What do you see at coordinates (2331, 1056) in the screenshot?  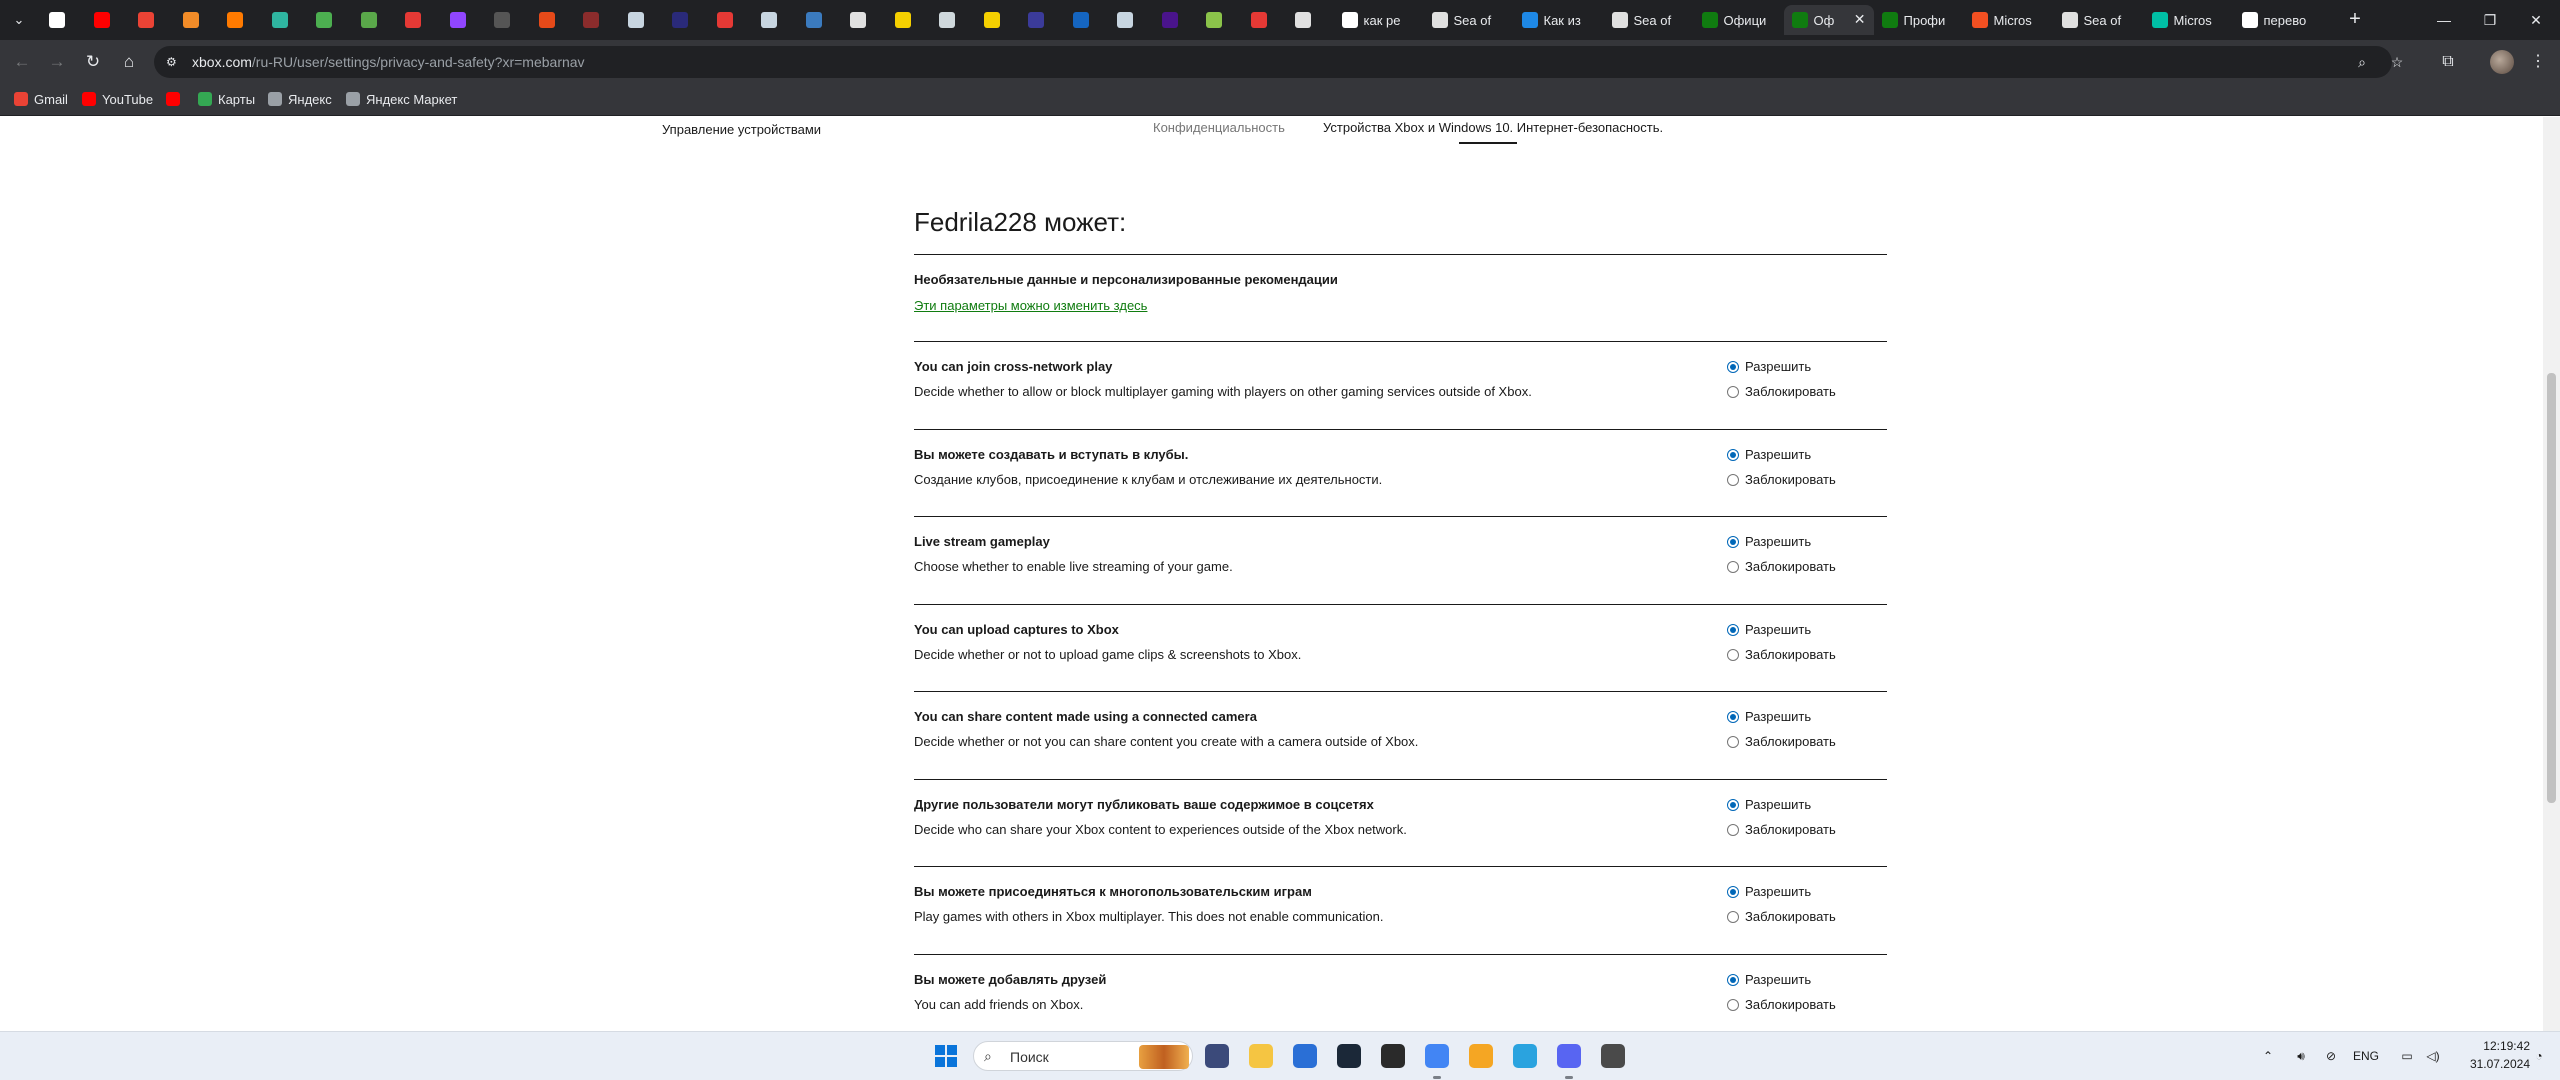 I see `network-off-icon: ⊘` at bounding box center [2331, 1056].